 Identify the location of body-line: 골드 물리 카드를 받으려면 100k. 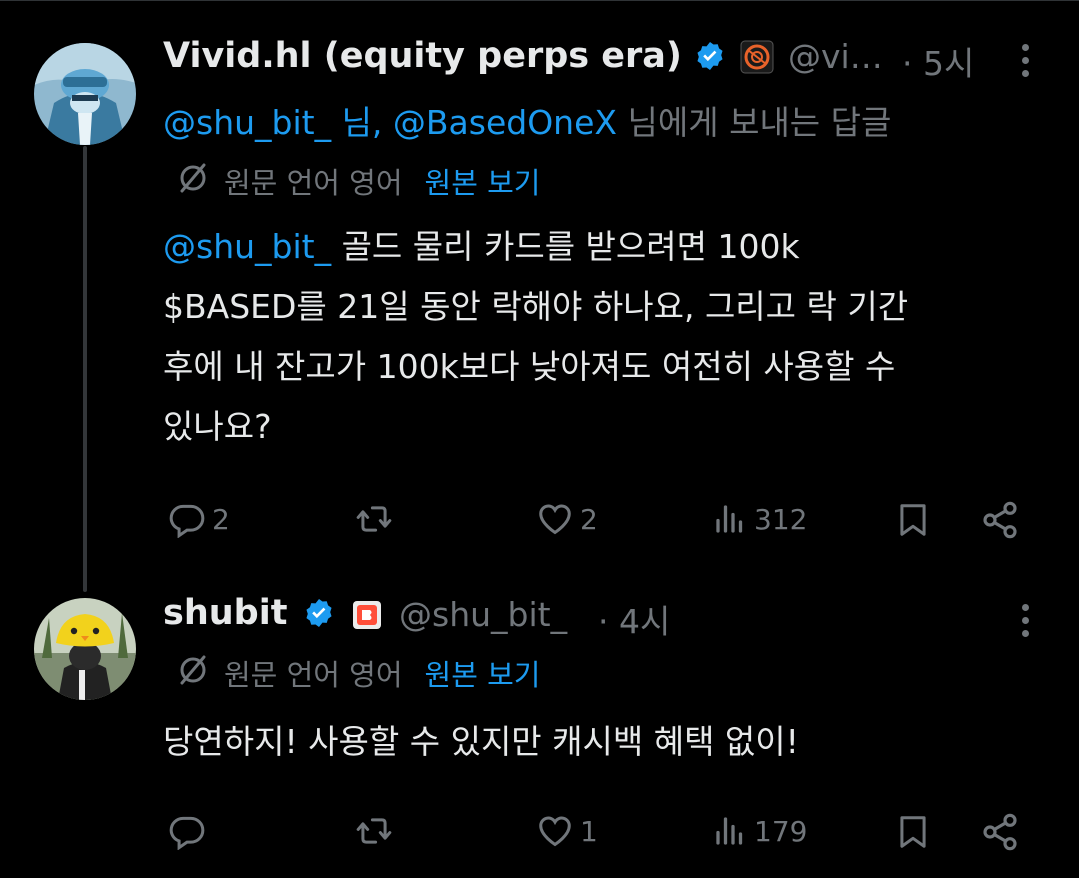
(565, 246).